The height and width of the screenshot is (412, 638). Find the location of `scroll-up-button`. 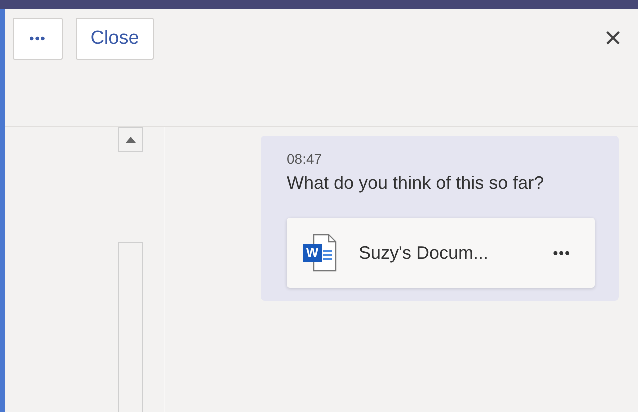

scroll-up-button is located at coordinates (130, 139).